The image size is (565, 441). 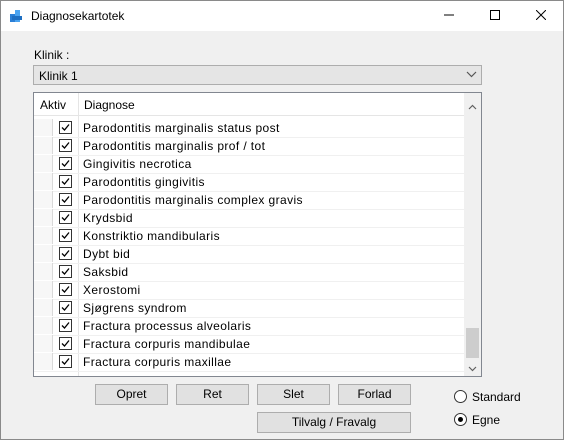 What do you see at coordinates (107, 254) in the screenshot?
I see `diagnose-cell: Dybt bid` at bounding box center [107, 254].